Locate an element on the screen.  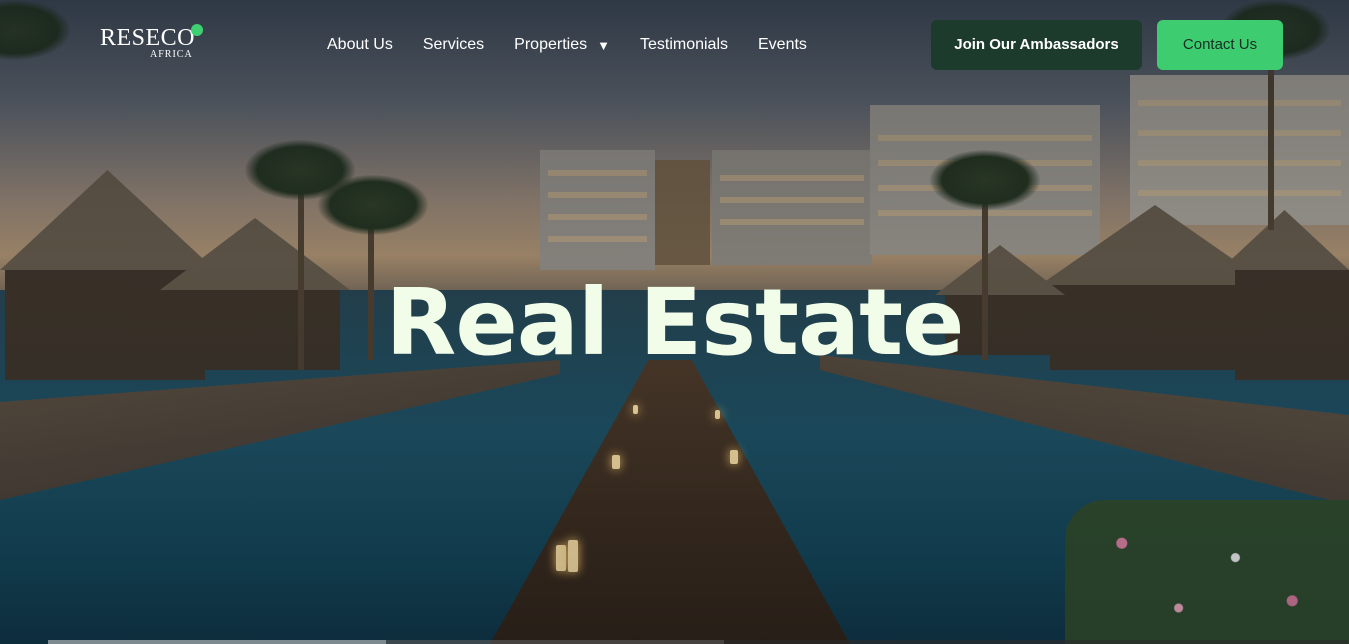
join-ambassadors-button: Join Our Ambassadors is located at coordinates (1036, 45).